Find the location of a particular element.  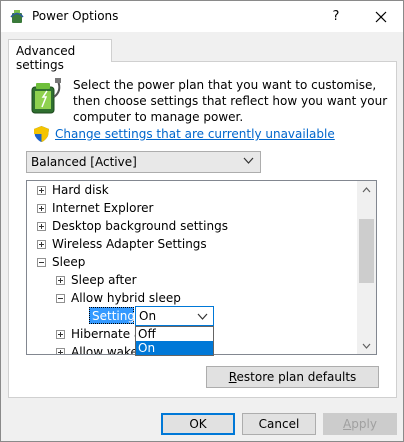

tree-scrollbar is located at coordinates (366, 267).